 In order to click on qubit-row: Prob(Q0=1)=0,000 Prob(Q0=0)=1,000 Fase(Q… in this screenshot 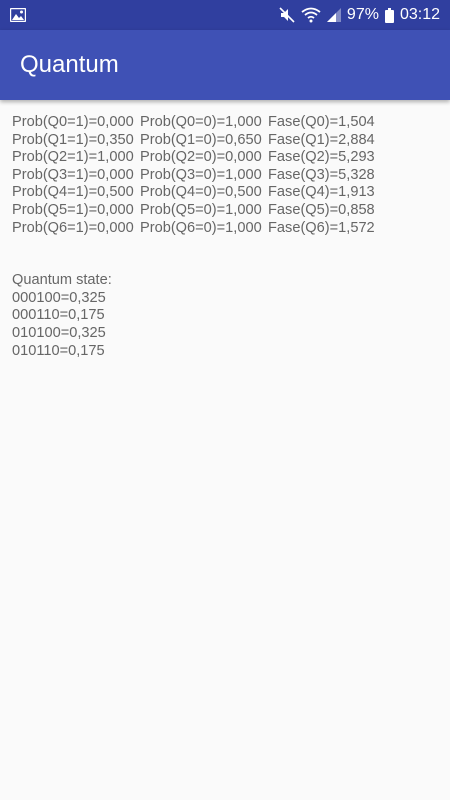, I will do `click(193, 123)`.